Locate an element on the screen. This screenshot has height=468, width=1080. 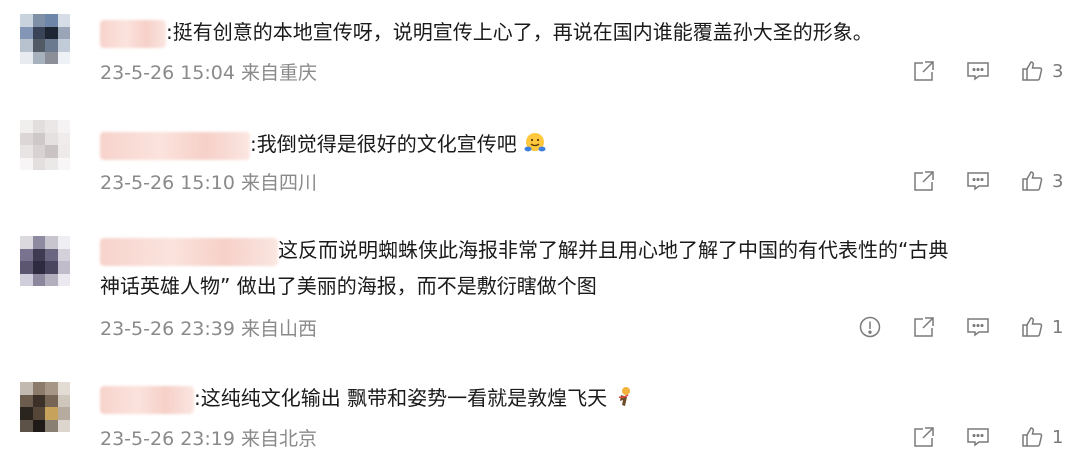
comment-location: 来自四川 is located at coordinates (279, 183).